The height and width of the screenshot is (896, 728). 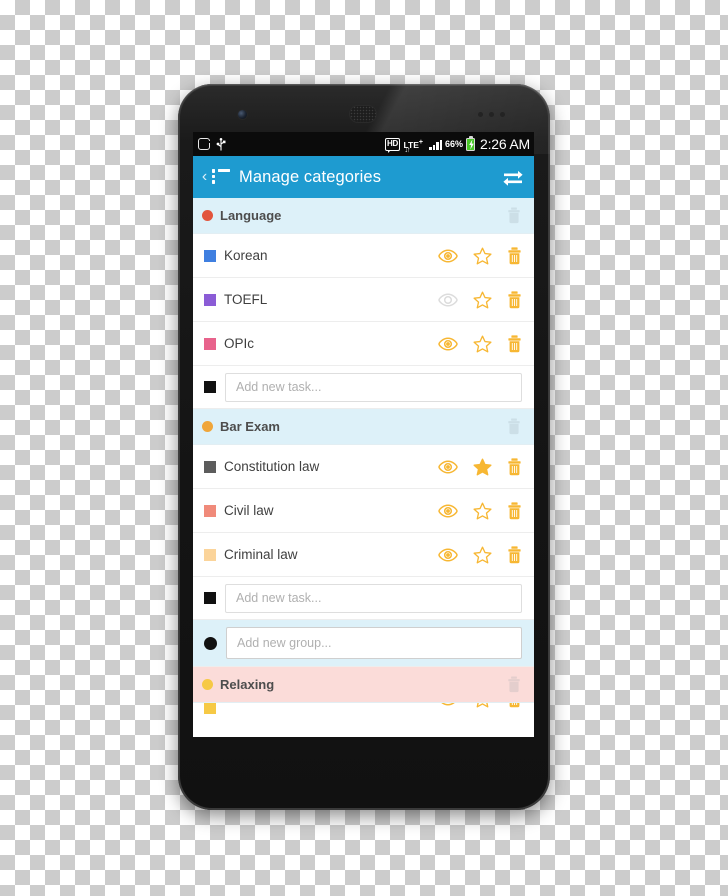 What do you see at coordinates (246, 299) in the screenshot?
I see `task-name-label: TOEFL` at bounding box center [246, 299].